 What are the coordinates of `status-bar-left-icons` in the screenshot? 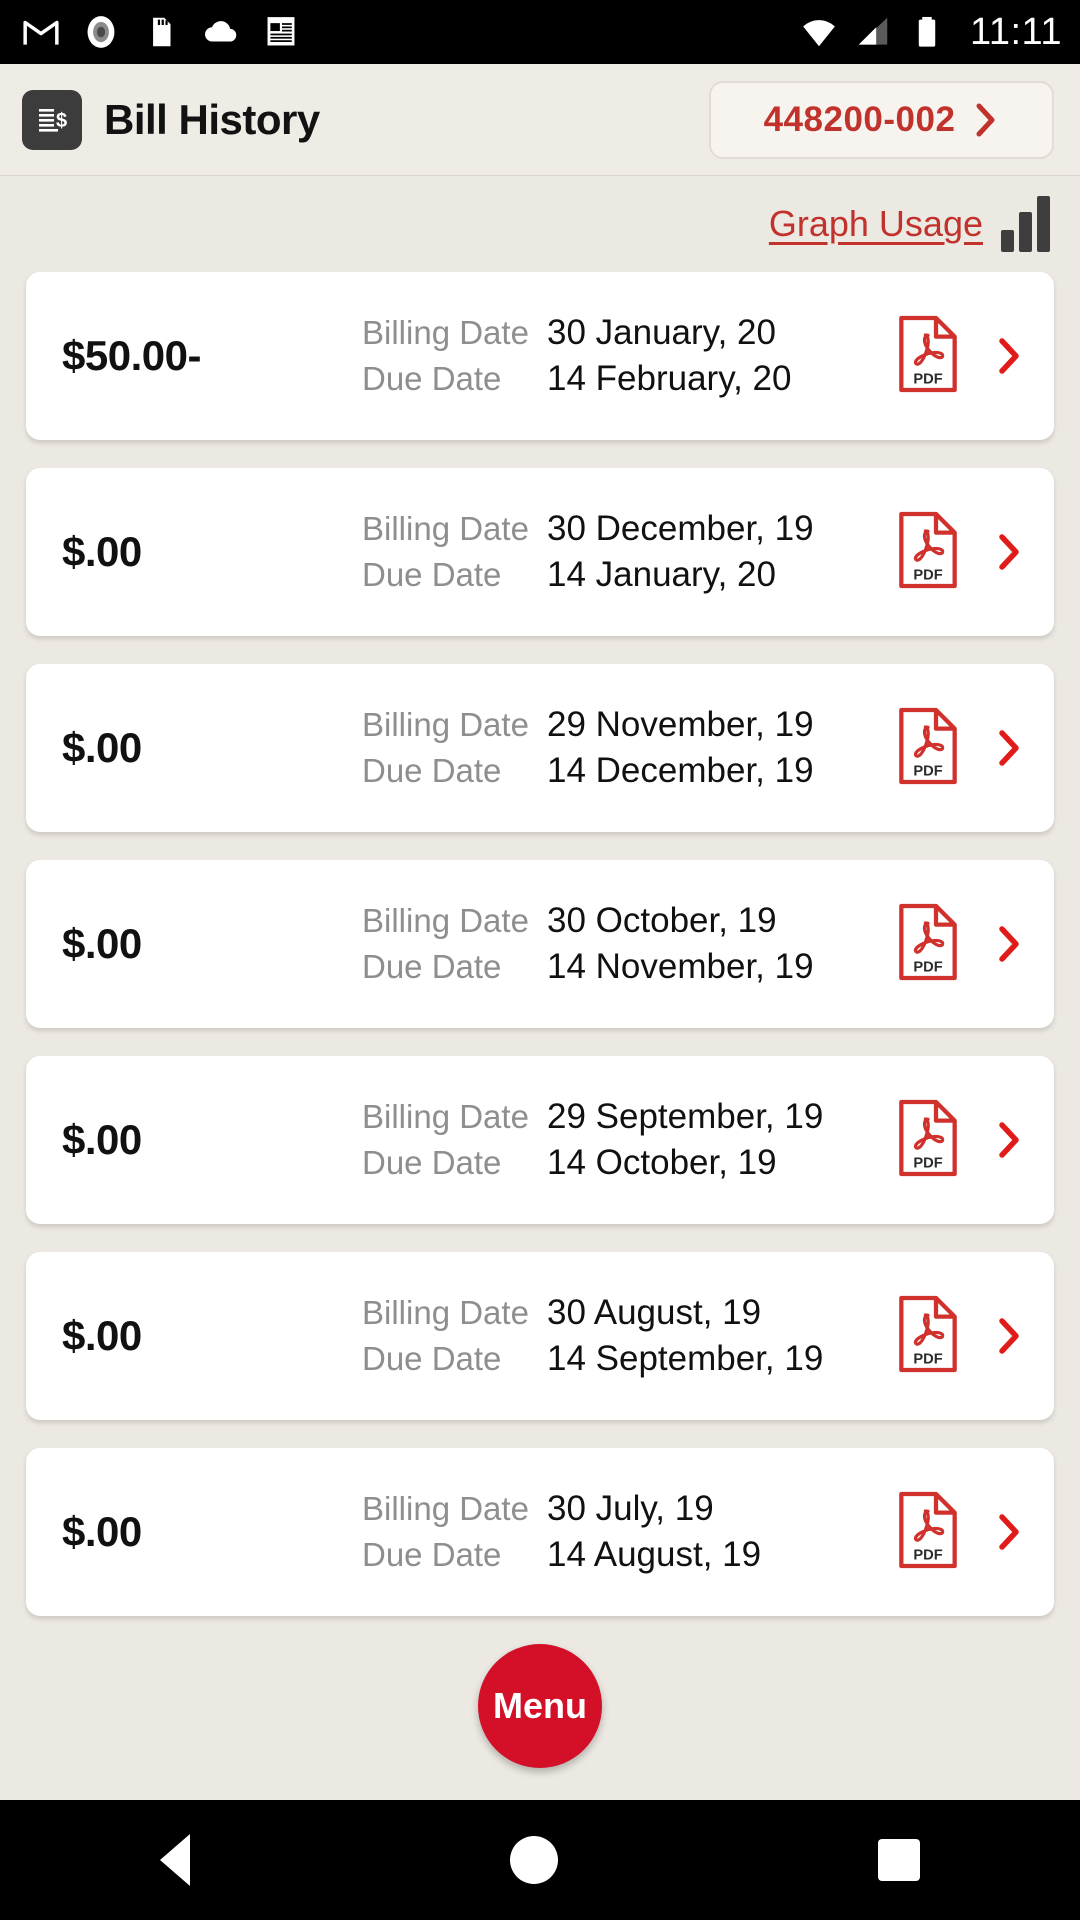 It's located at (161, 32).